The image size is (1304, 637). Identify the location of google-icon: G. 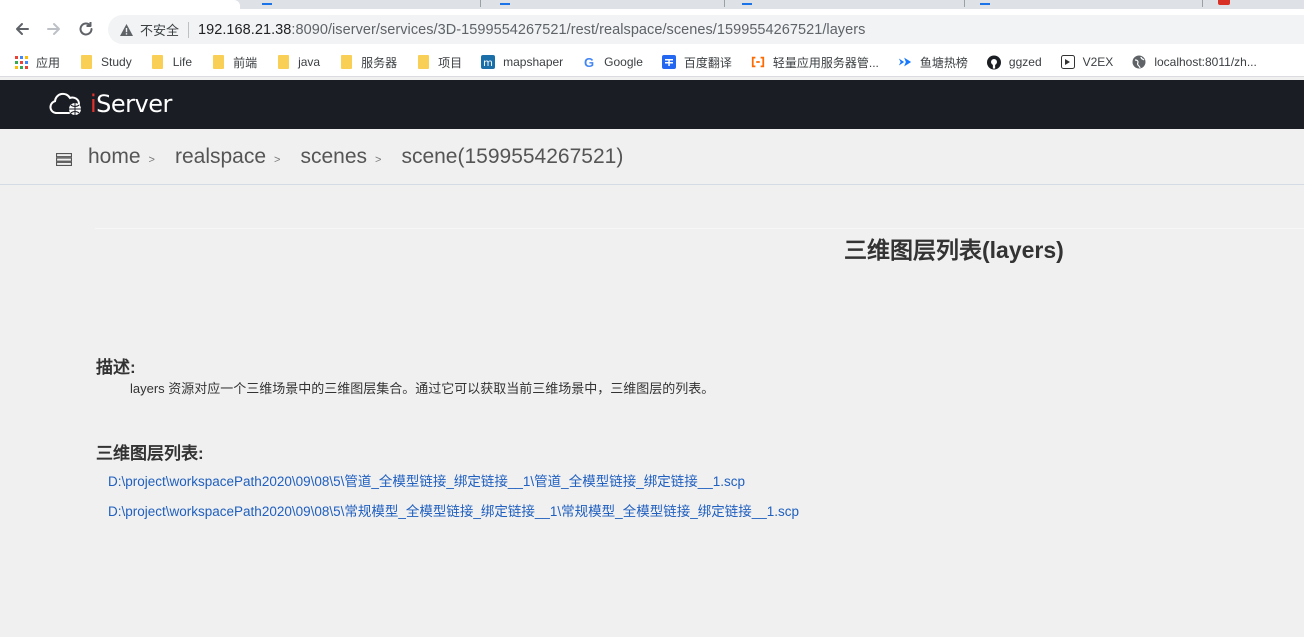
(589, 62).